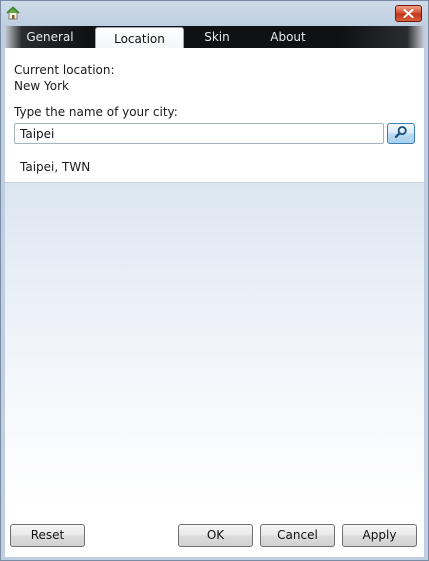  I want to click on city-prompt-label: Type the name of your city:, so click(96, 112).